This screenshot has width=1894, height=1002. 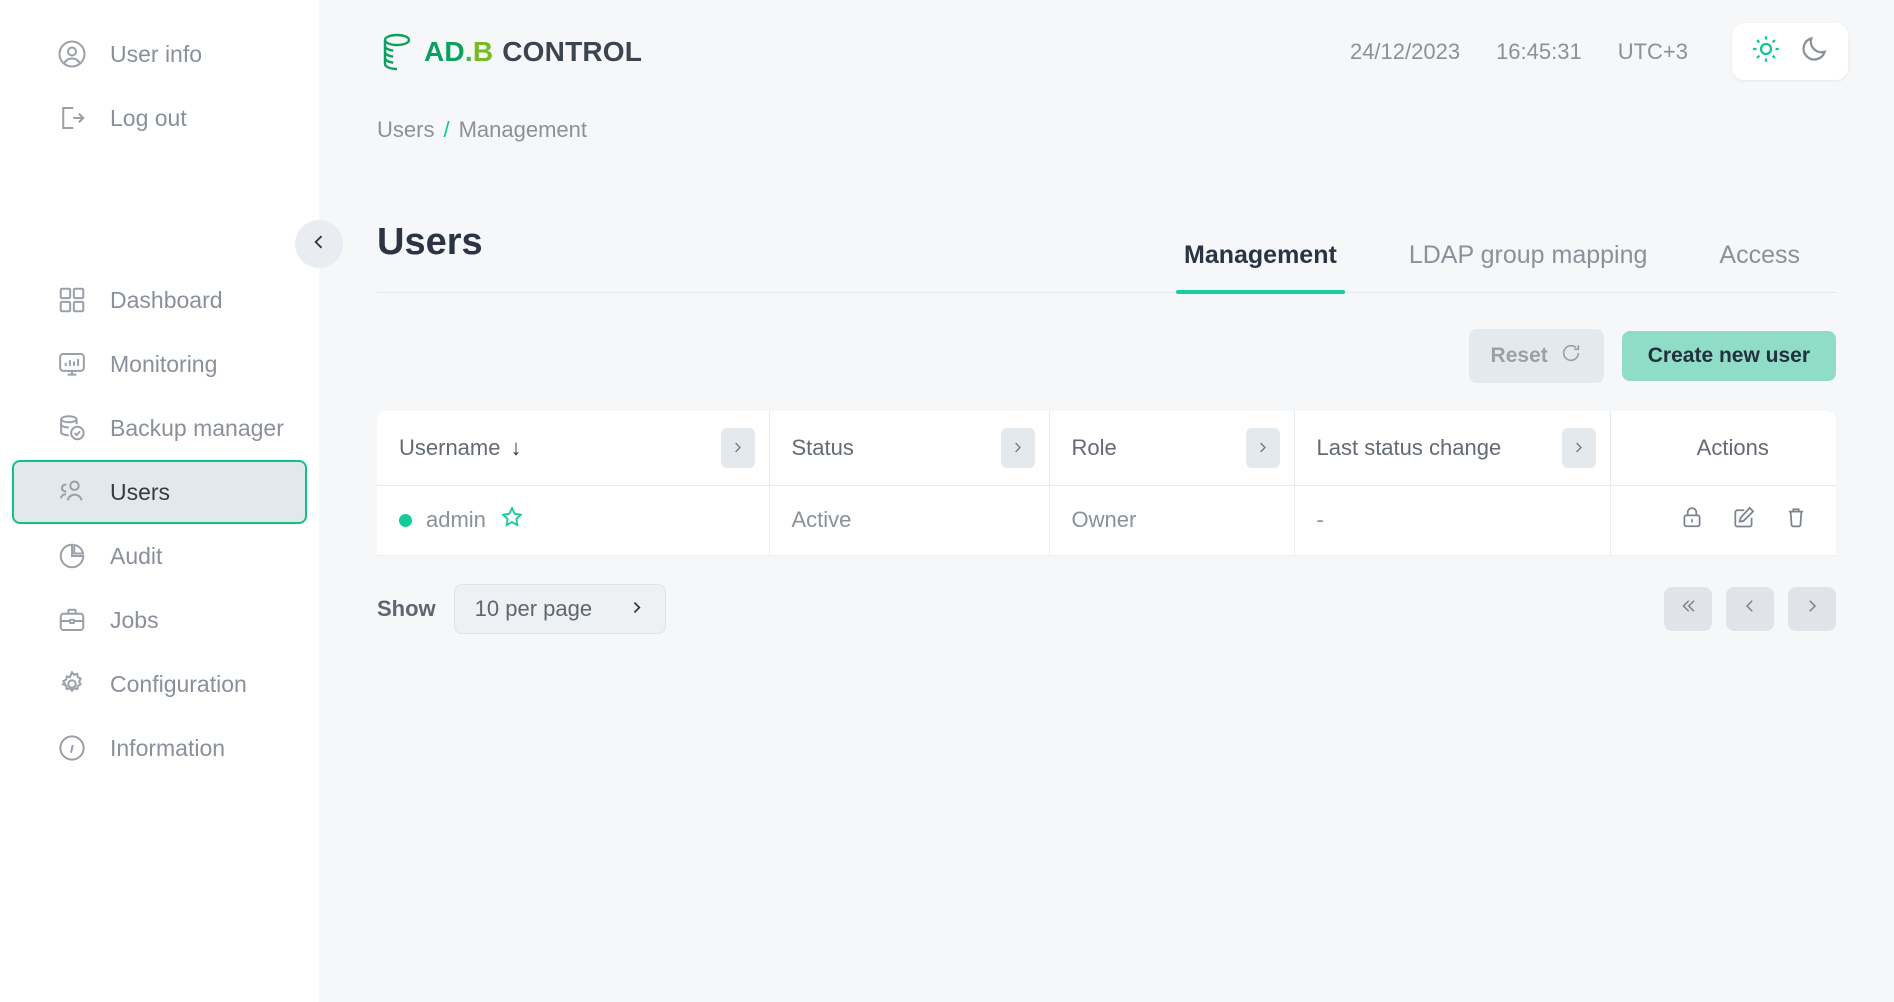 What do you see at coordinates (134, 619) in the screenshot?
I see `sidebar-item-label: Jobs` at bounding box center [134, 619].